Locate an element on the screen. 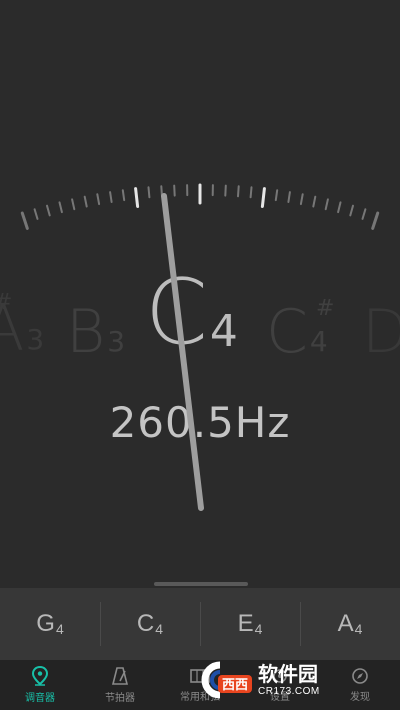  string-button-g4: G4 is located at coordinates (50, 624).